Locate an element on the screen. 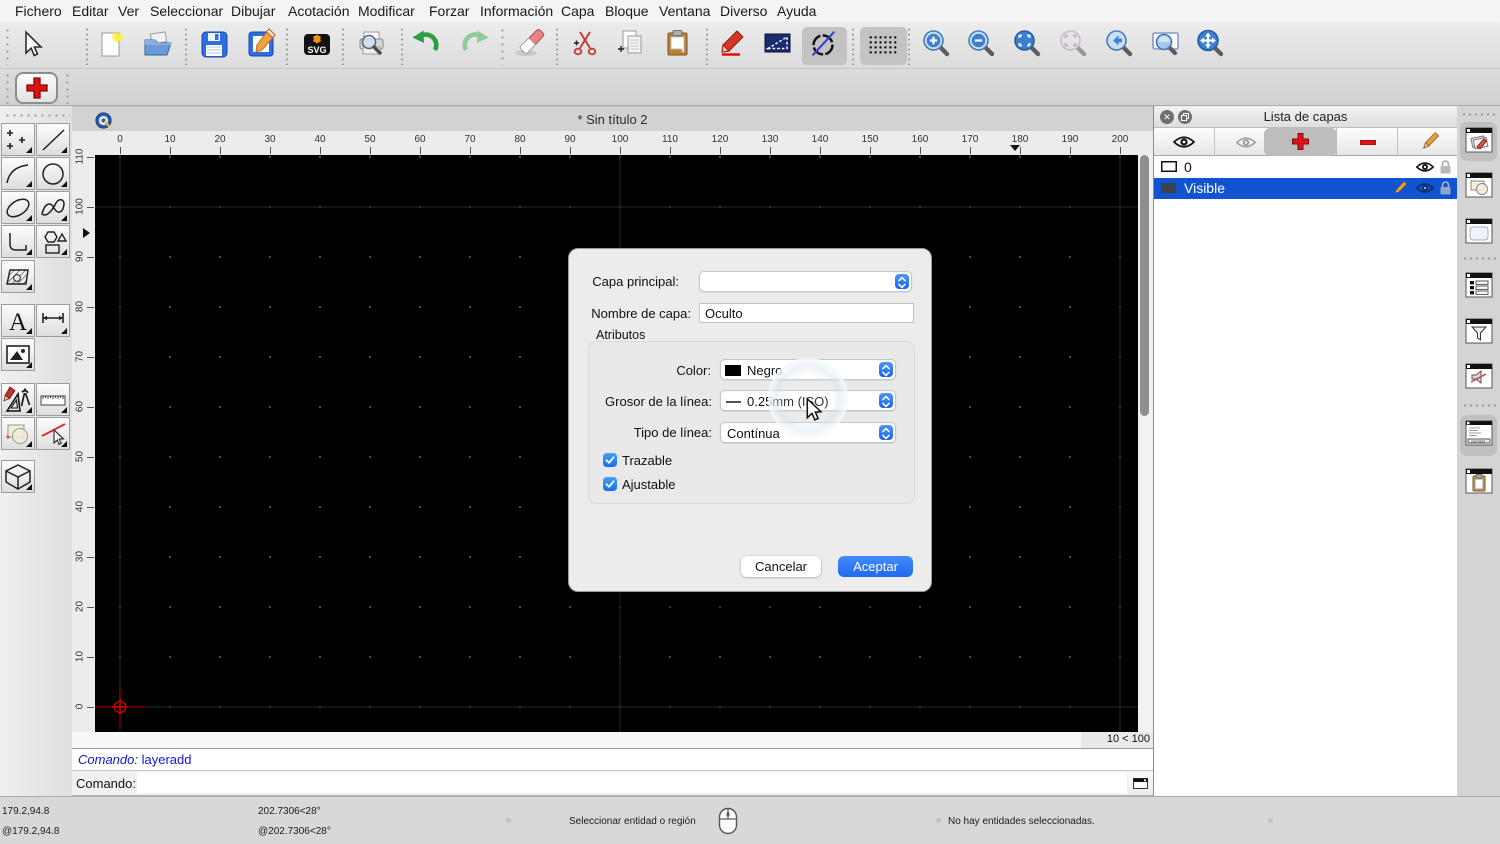  svg-text: command is located at coordinates (1478, 441).